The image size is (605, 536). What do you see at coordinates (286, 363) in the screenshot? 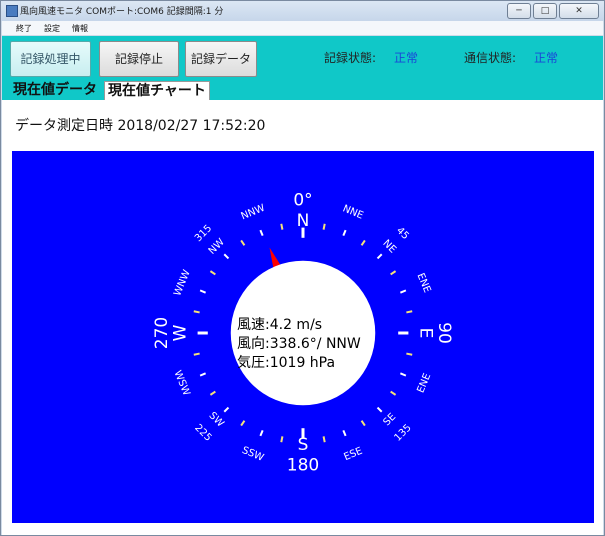
I see `pressure-readout: 気圧:1019 hPa` at bounding box center [286, 363].